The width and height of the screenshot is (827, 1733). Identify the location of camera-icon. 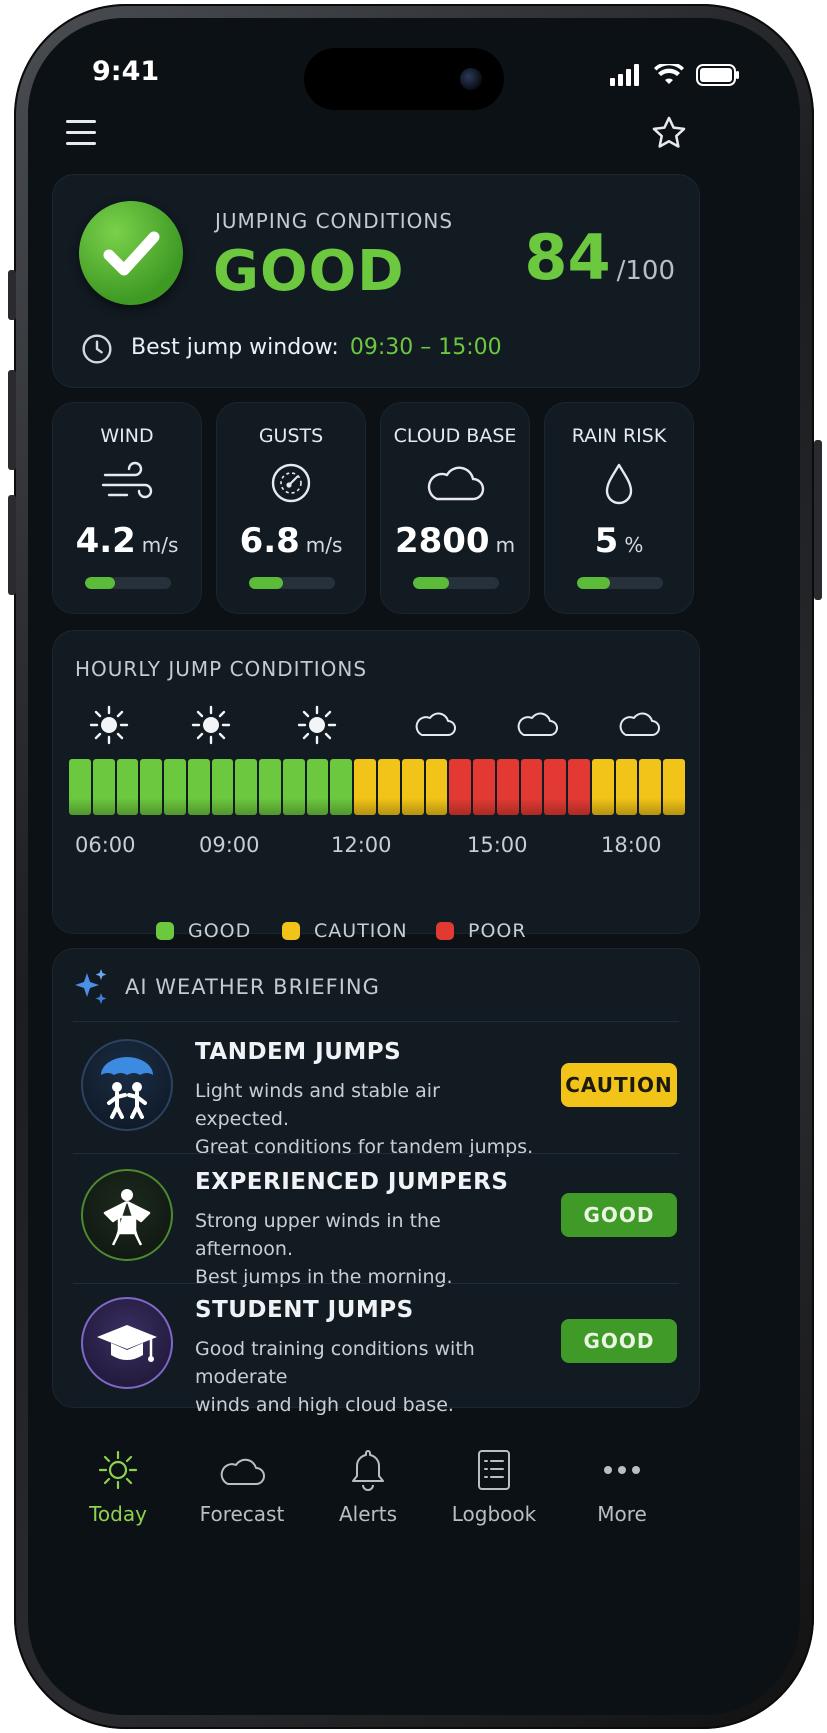
(471, 79).